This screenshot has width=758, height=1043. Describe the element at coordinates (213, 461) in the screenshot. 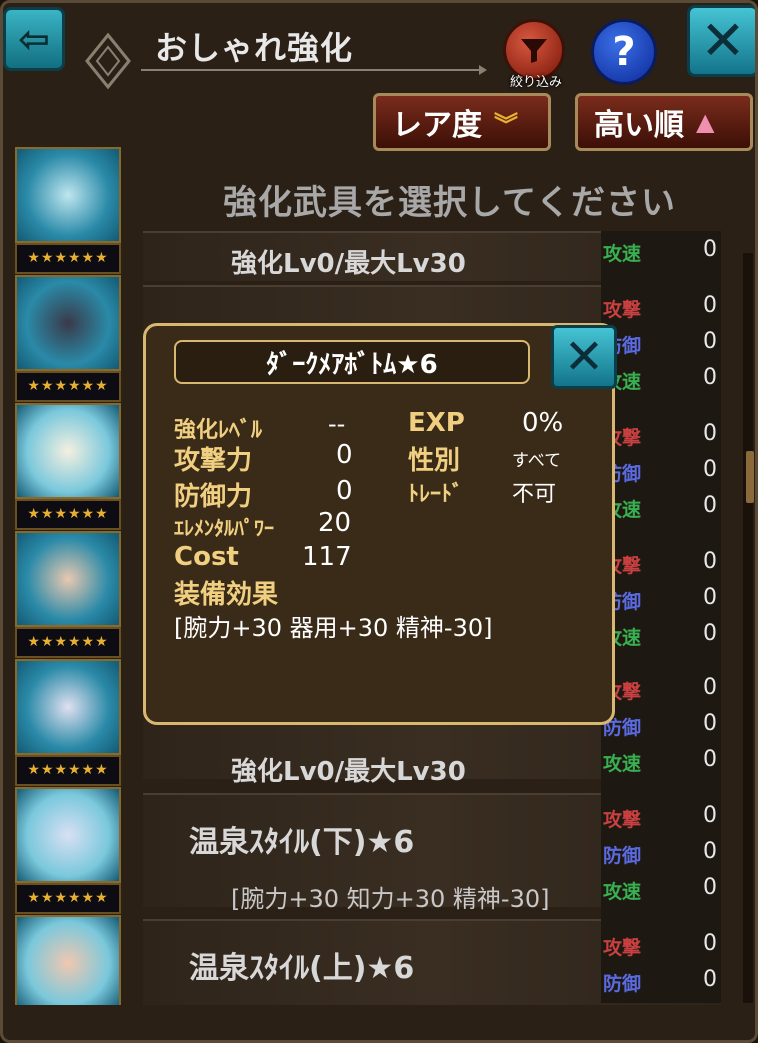

I see `attack-power-label: 攻撃力` at that location.